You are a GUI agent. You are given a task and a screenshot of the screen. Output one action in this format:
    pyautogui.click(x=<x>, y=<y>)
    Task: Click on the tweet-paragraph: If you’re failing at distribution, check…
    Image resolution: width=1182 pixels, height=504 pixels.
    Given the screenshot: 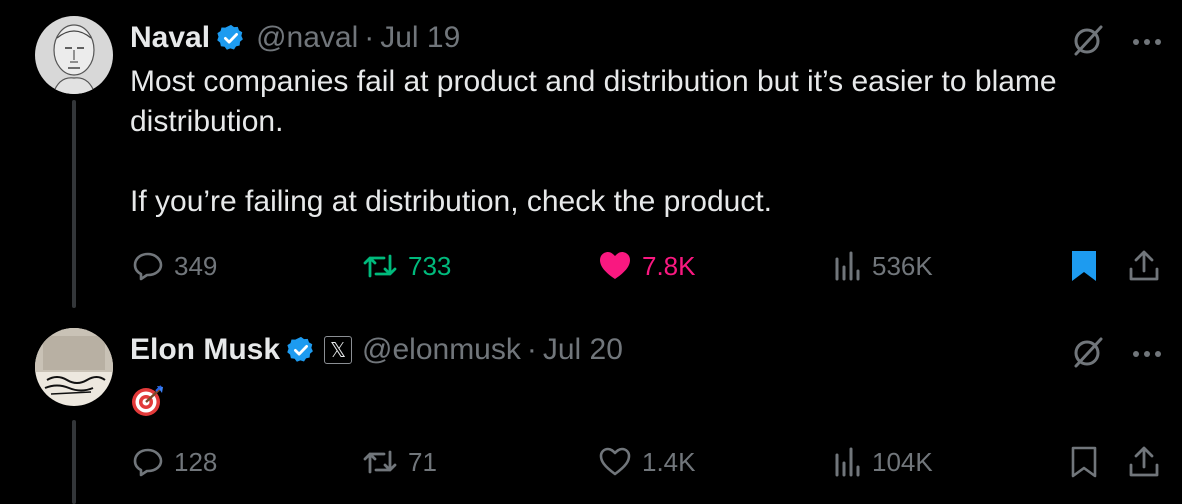 What is the action you would take?
    pyautogui.click(x=451, y=201)
    